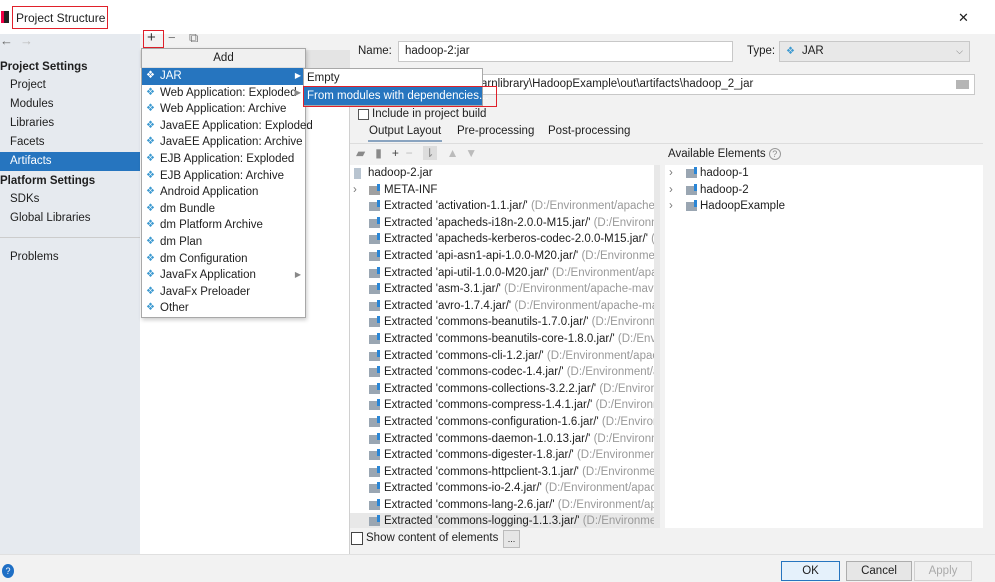  What do you see at coordinates (208, 275) in the screenshot?
I see `add-menu-item-label: JavaFx Application` at bounding box center [208, 275].